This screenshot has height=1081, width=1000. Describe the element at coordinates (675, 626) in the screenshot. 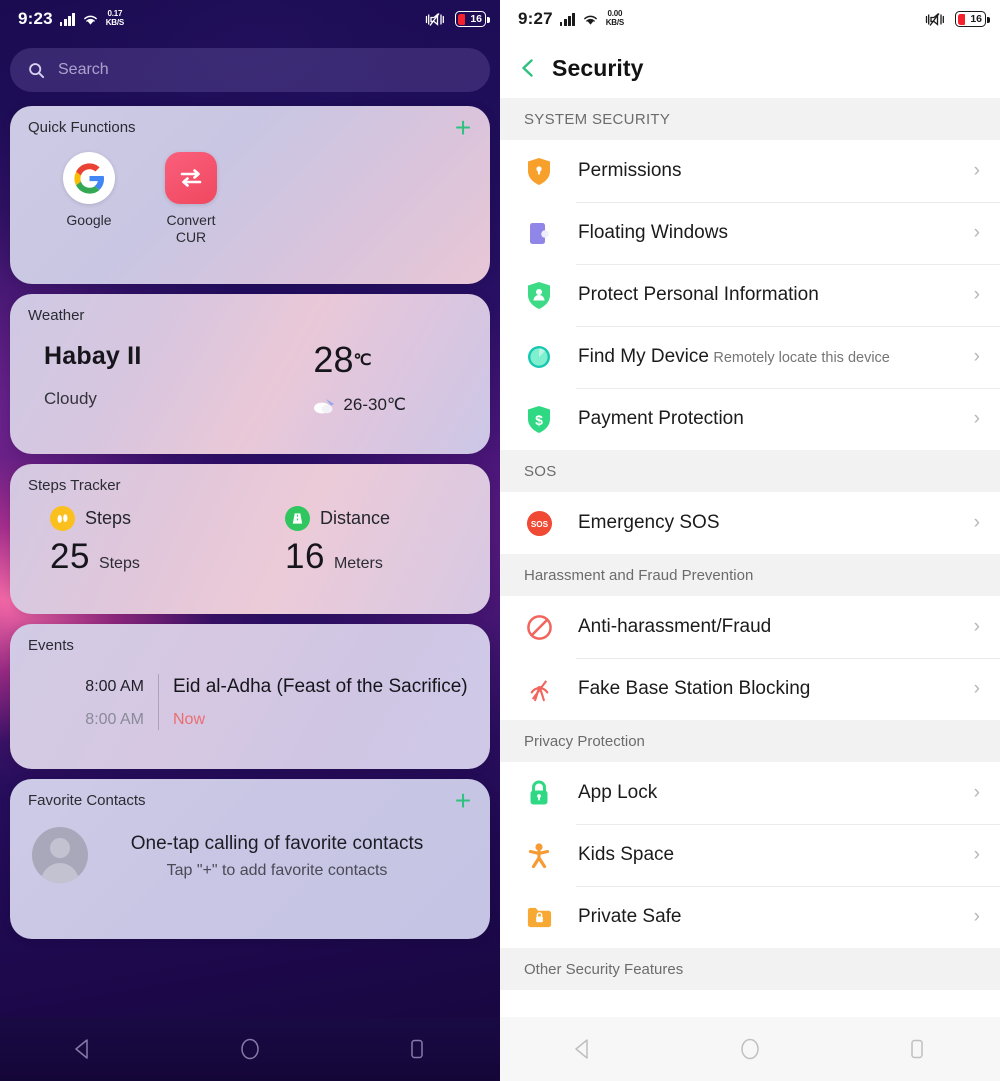

I see `list-item-label: Anti-harassment/Fraud` at that location.